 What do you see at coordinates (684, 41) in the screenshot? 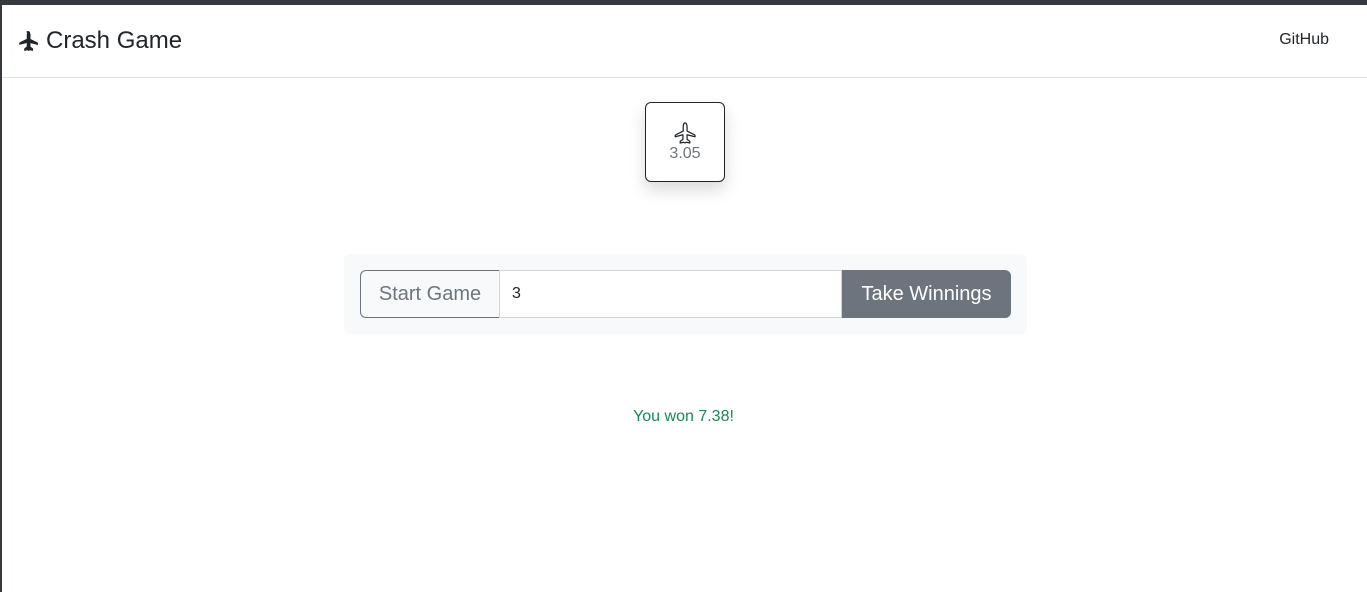
I see `navbar: Crash Game GitHub` at bounding box center [684, 41].